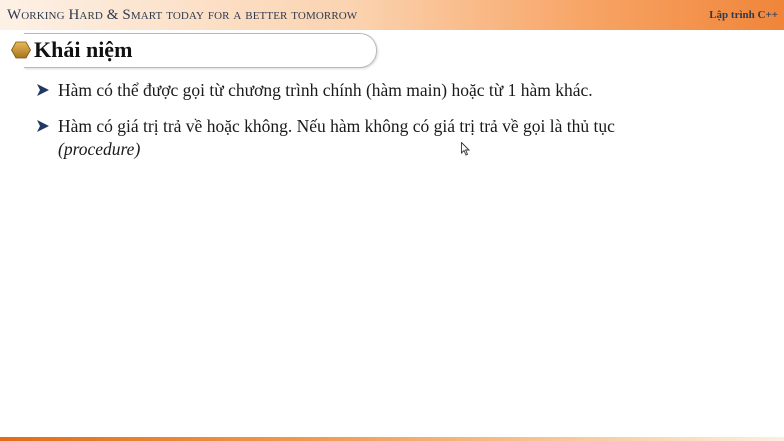 The width and height of the screenshot is (784, 441). What do you see at coordinates (21, 50) in the screenshot?
I see `hexagon-icon` at bounding box center [21, 50].